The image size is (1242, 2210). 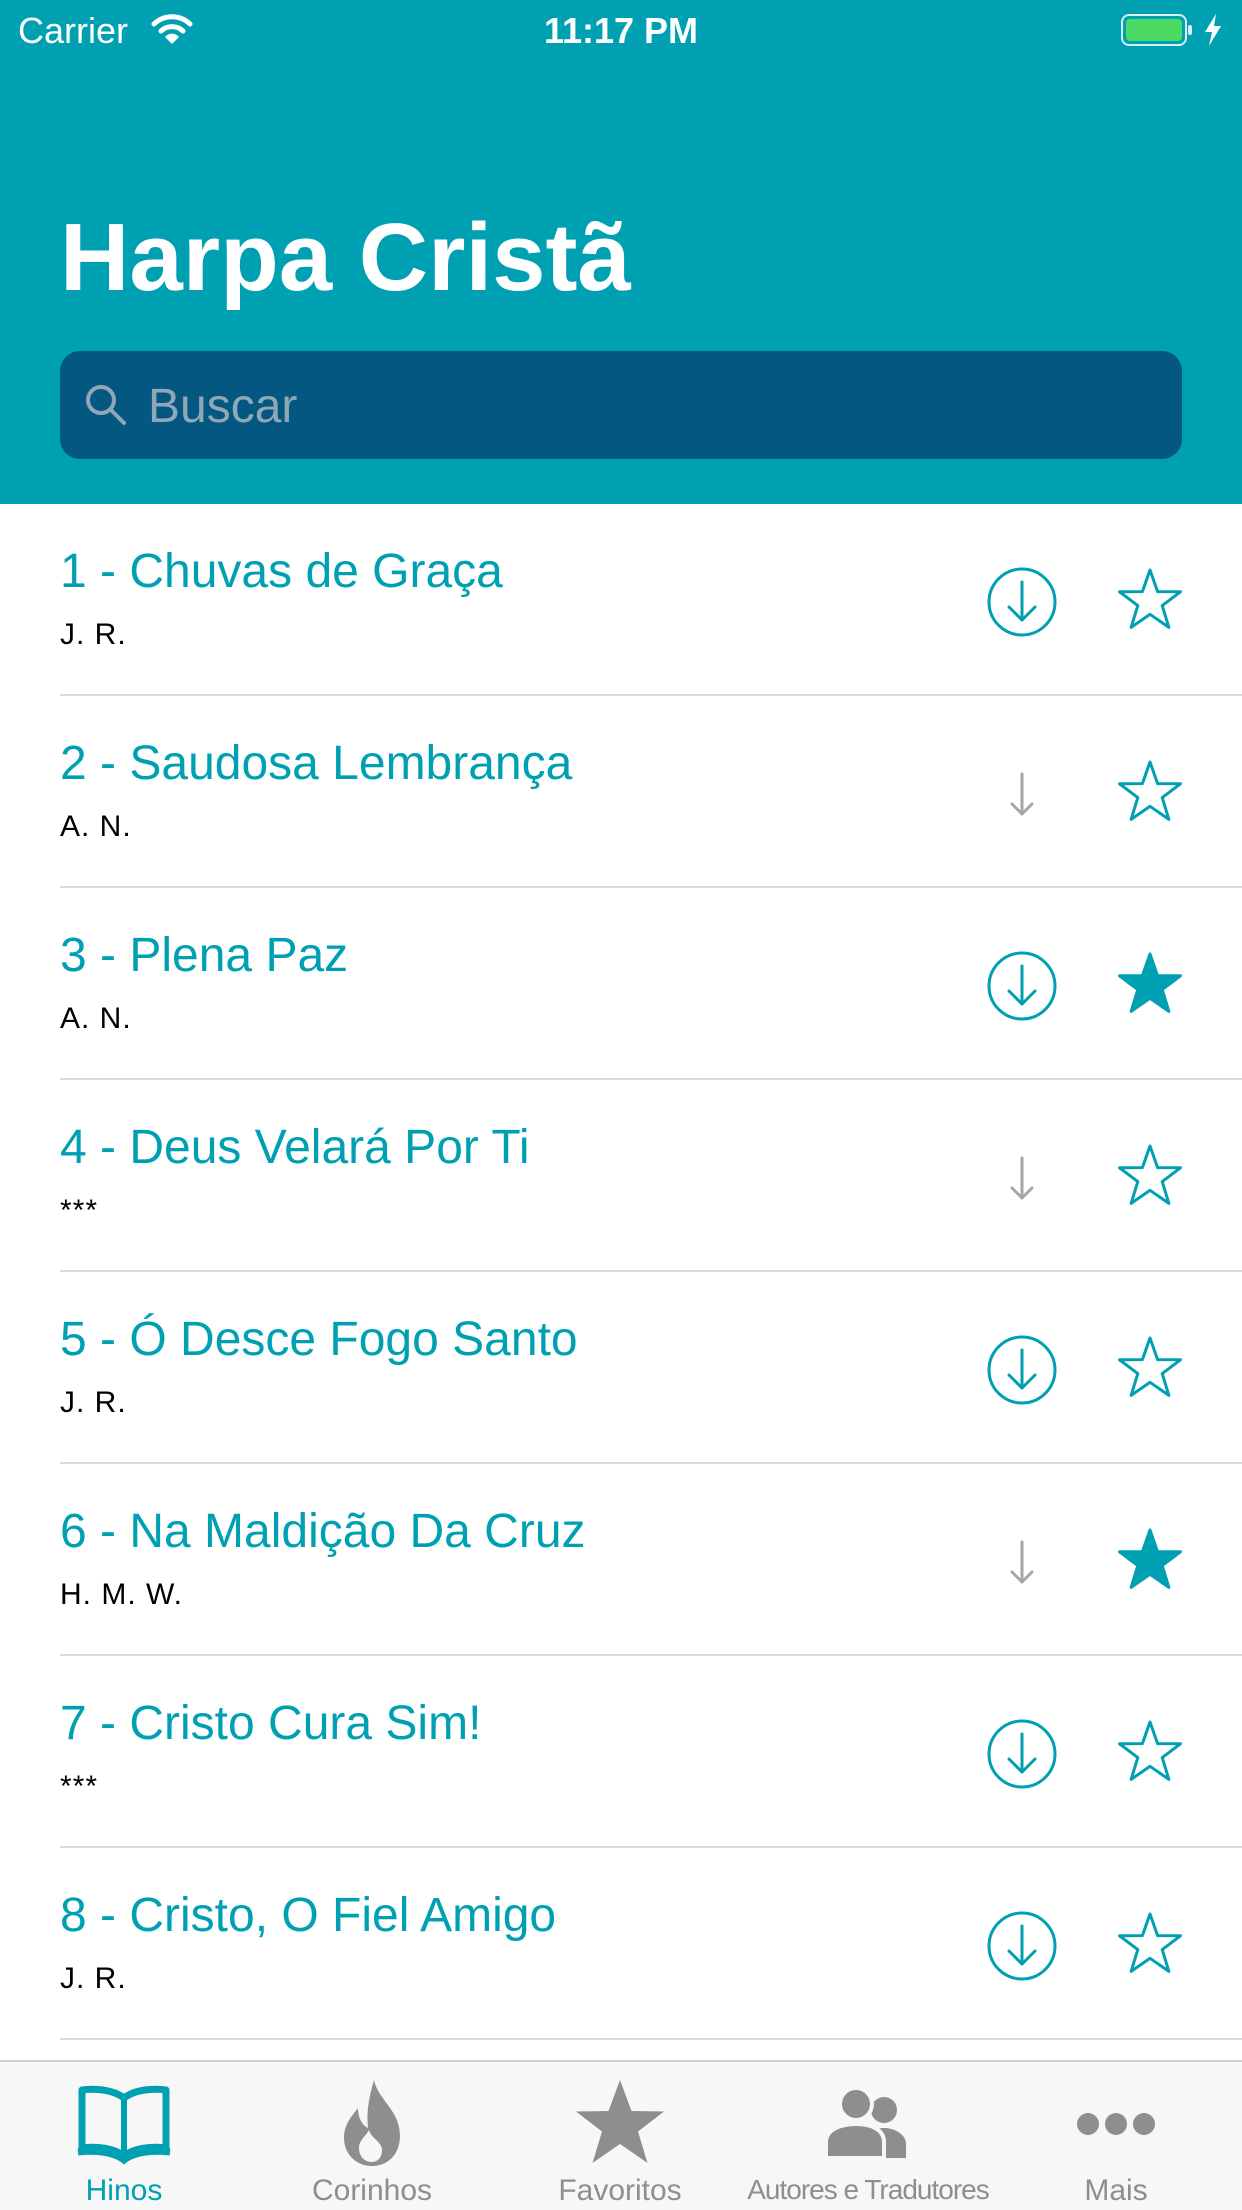 What do you see at coordinates (281, 571) in the screenshot?
I see `hymn-title: 1 - Chuvas de Graça` at bounding box center [281, 571].